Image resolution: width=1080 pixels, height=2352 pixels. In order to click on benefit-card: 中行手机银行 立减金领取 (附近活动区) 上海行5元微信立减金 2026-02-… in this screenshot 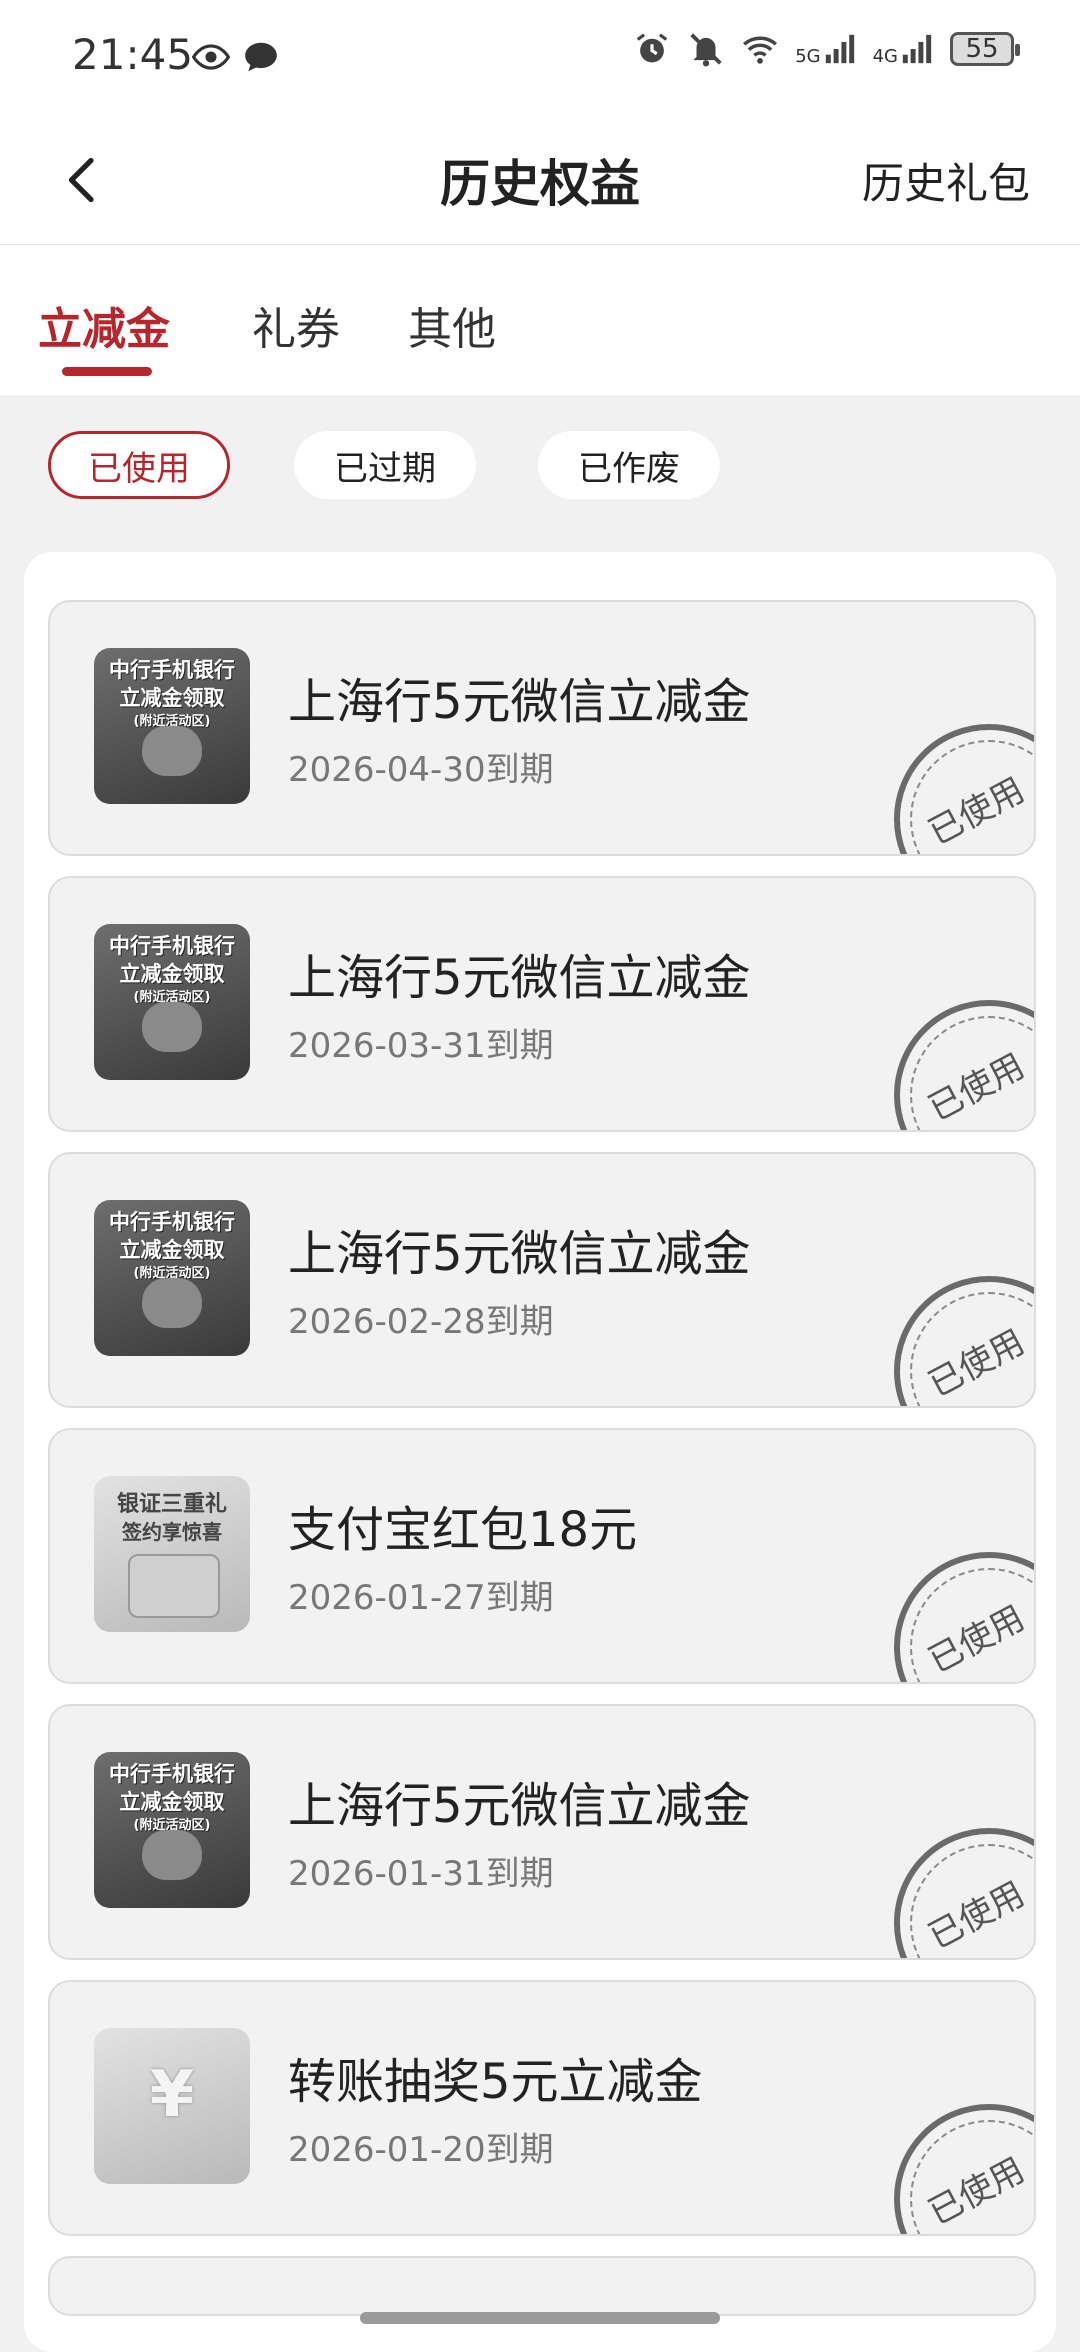, I will do `click(542, 1280)`.